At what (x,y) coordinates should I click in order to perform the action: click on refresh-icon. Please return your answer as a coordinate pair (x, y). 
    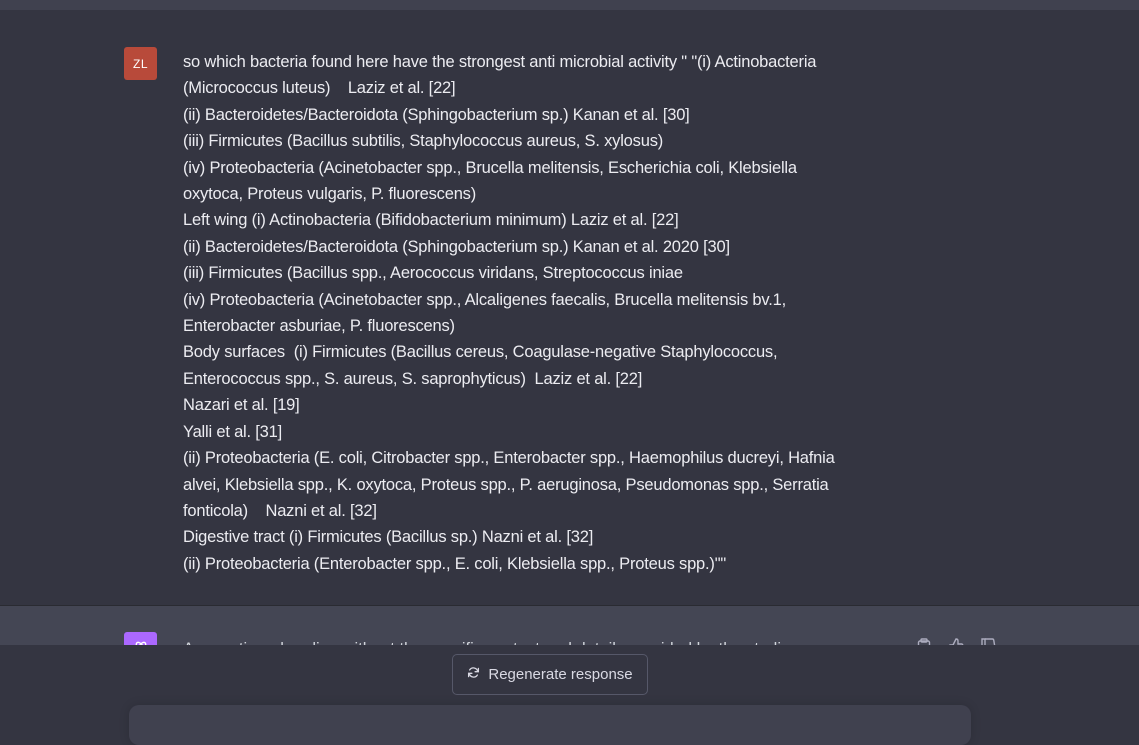
    Looking at the image, I should click on (473, 674).